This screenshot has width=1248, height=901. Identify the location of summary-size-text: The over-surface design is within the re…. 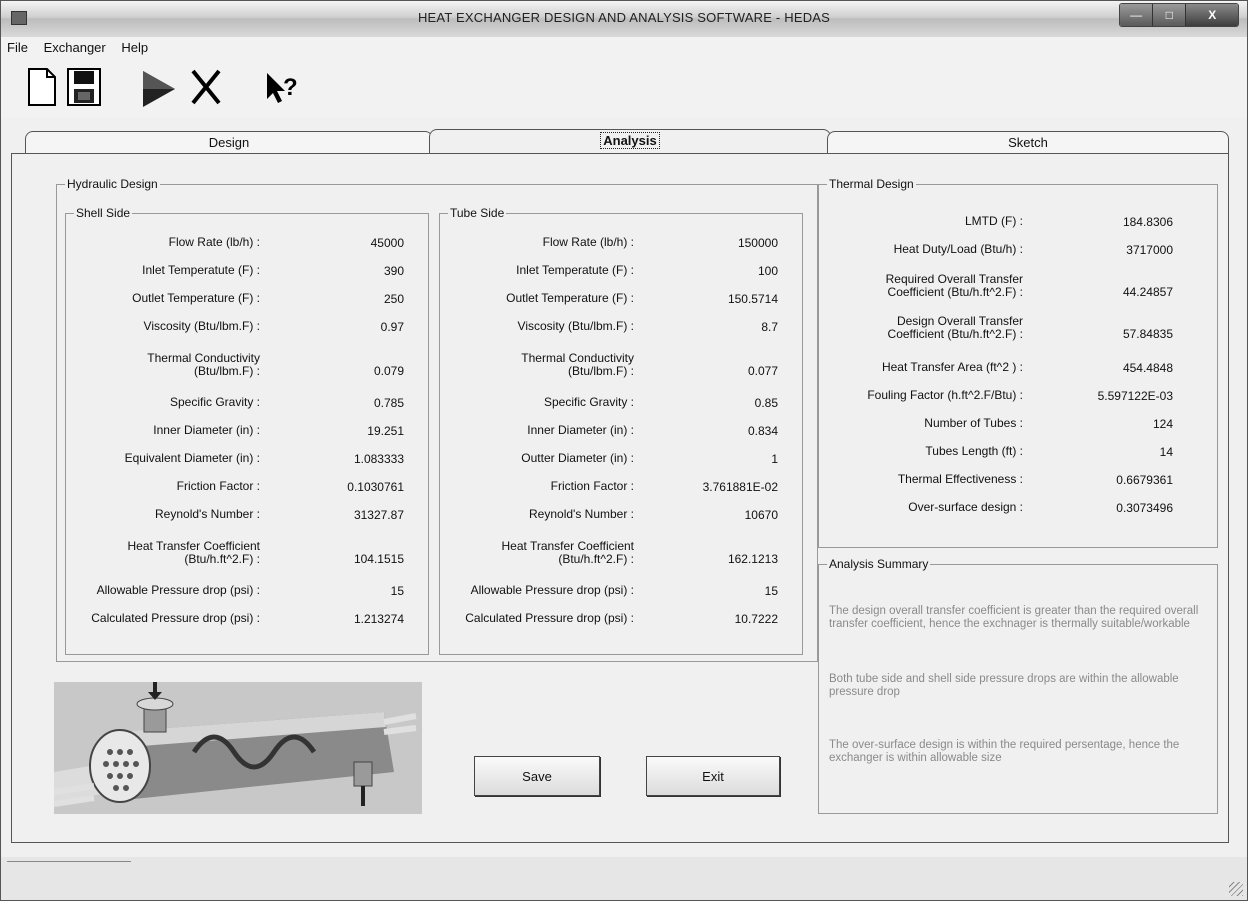
(1004, 751).